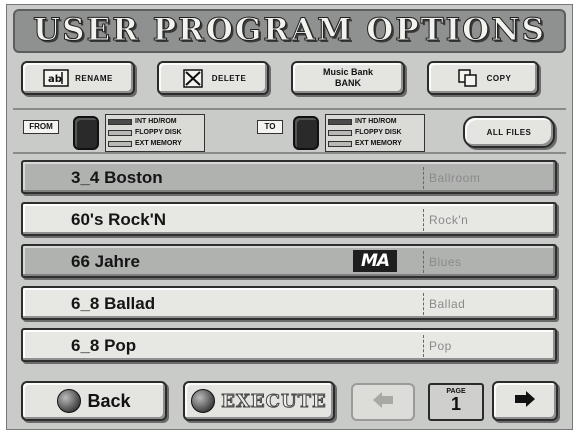  What do you see at coordinates (289, 177) in the screenshot?
I see `program-row: 3_4 Boston Ballroom` at bounding box center [289, 177].